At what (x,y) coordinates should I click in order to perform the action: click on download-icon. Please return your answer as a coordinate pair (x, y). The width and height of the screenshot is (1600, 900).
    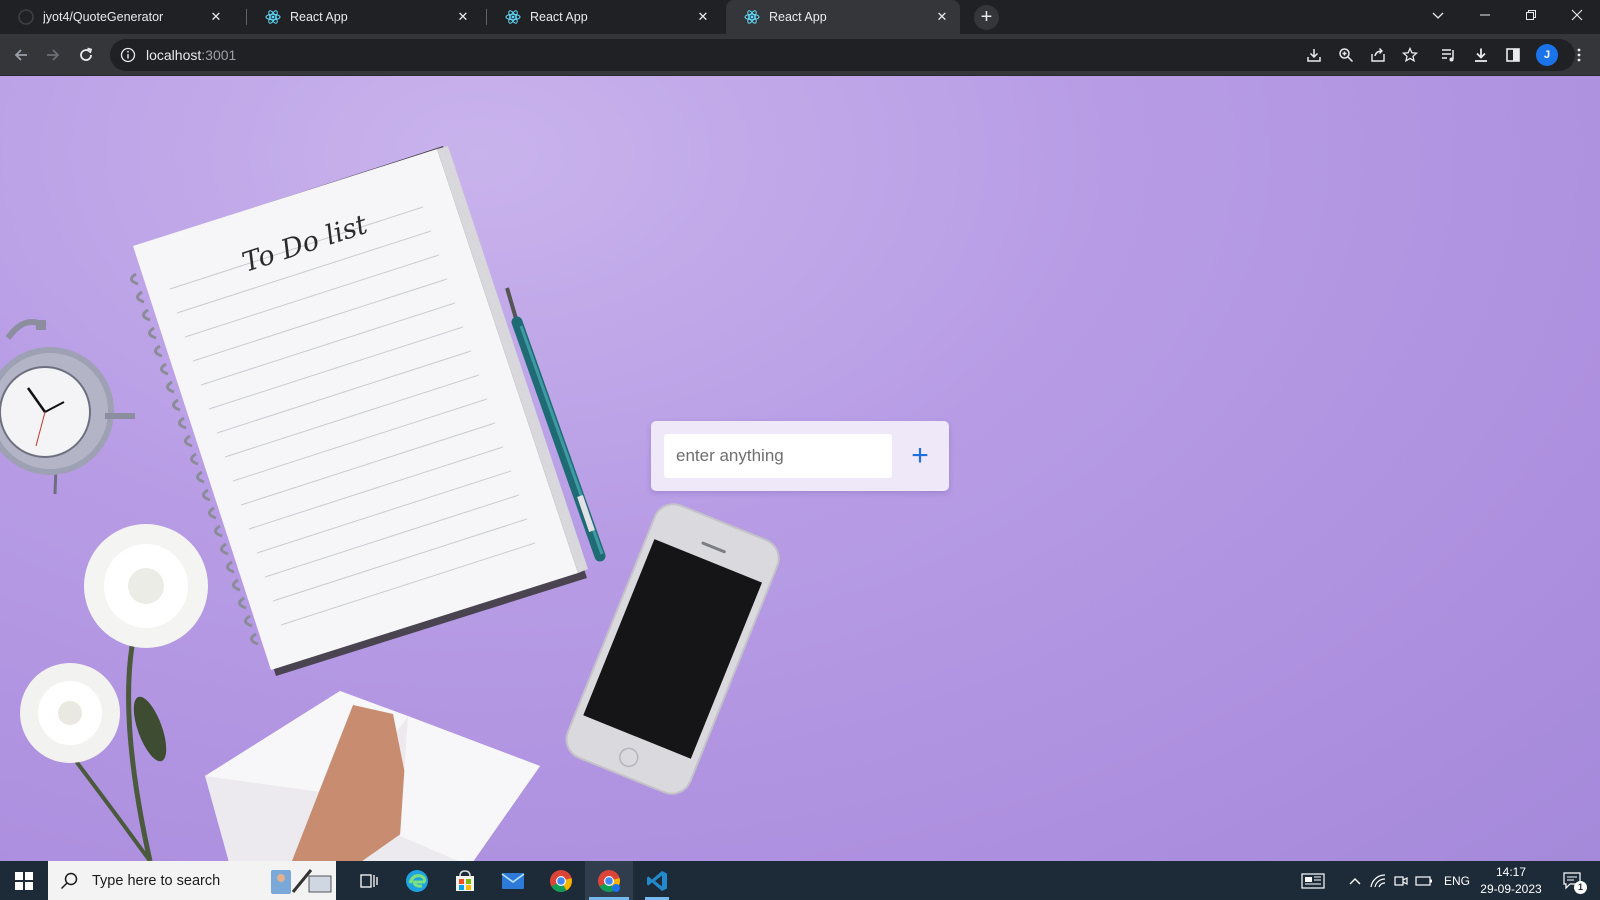
    Looking at the image, I should click on (1481, 55).